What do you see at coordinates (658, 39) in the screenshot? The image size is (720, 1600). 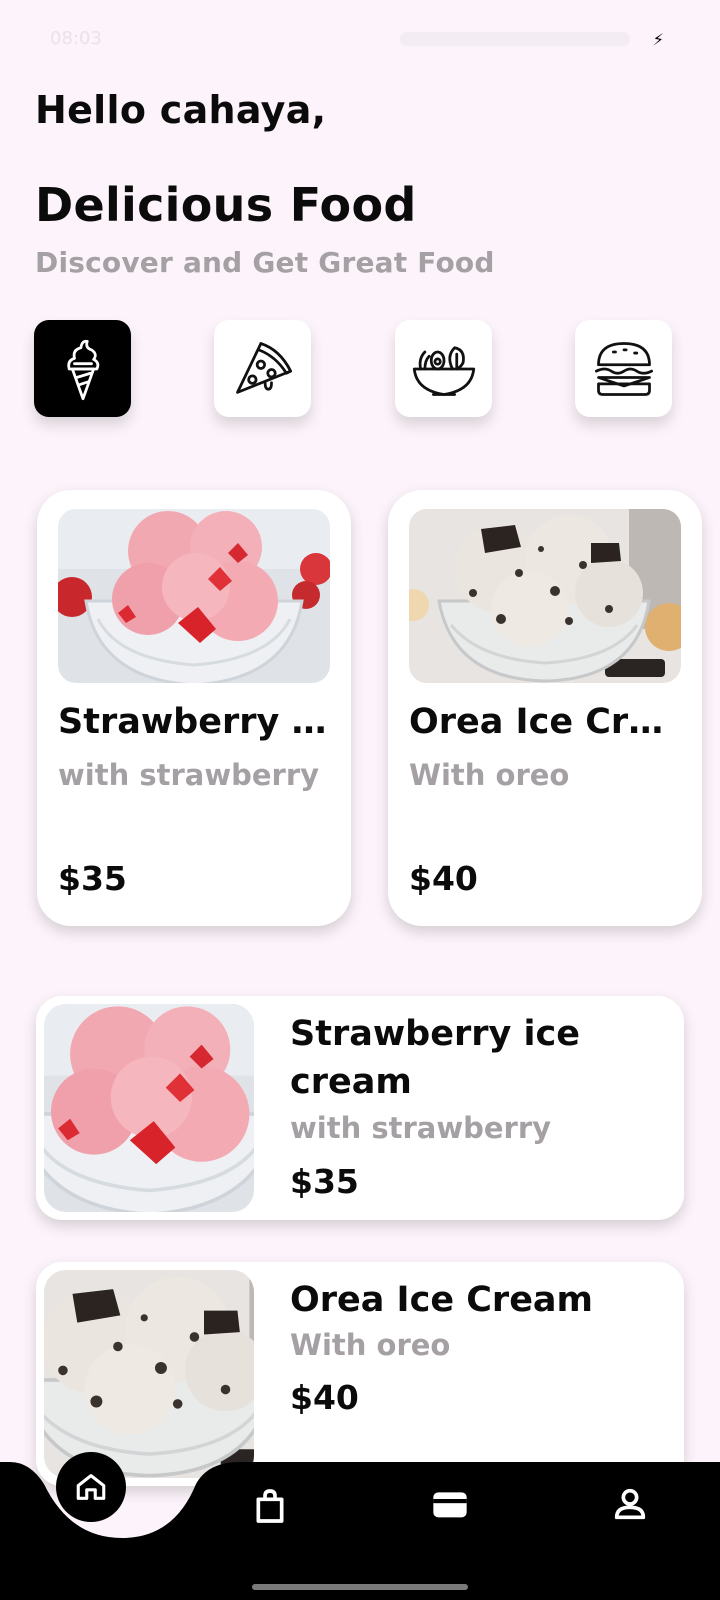 I see `battery-charging-icon: ⚡` at bounding box center [658, 39].